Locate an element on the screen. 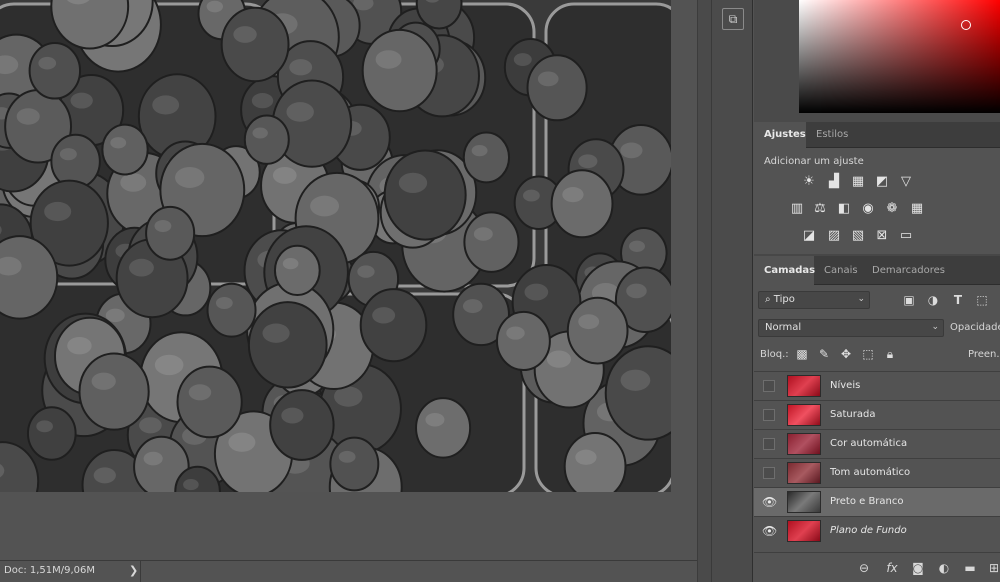 Image resolution: width=1000 pixels, height=582 pixels. gradient-map-icon: ▭ is located at coordinates (906, 236).